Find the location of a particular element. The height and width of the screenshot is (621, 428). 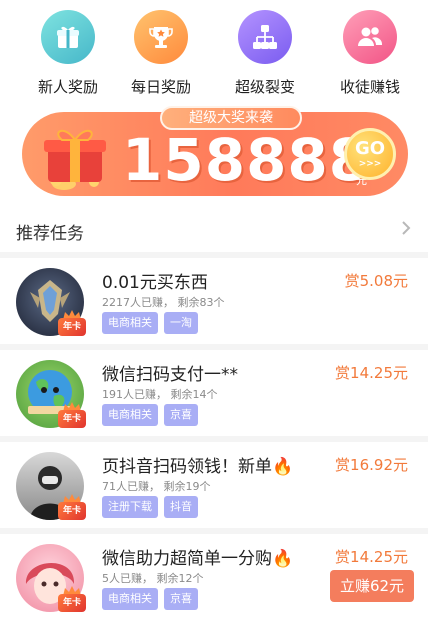

task-meta: 2217人已赚， 剩余83个 is located at coordinates (163, 302).